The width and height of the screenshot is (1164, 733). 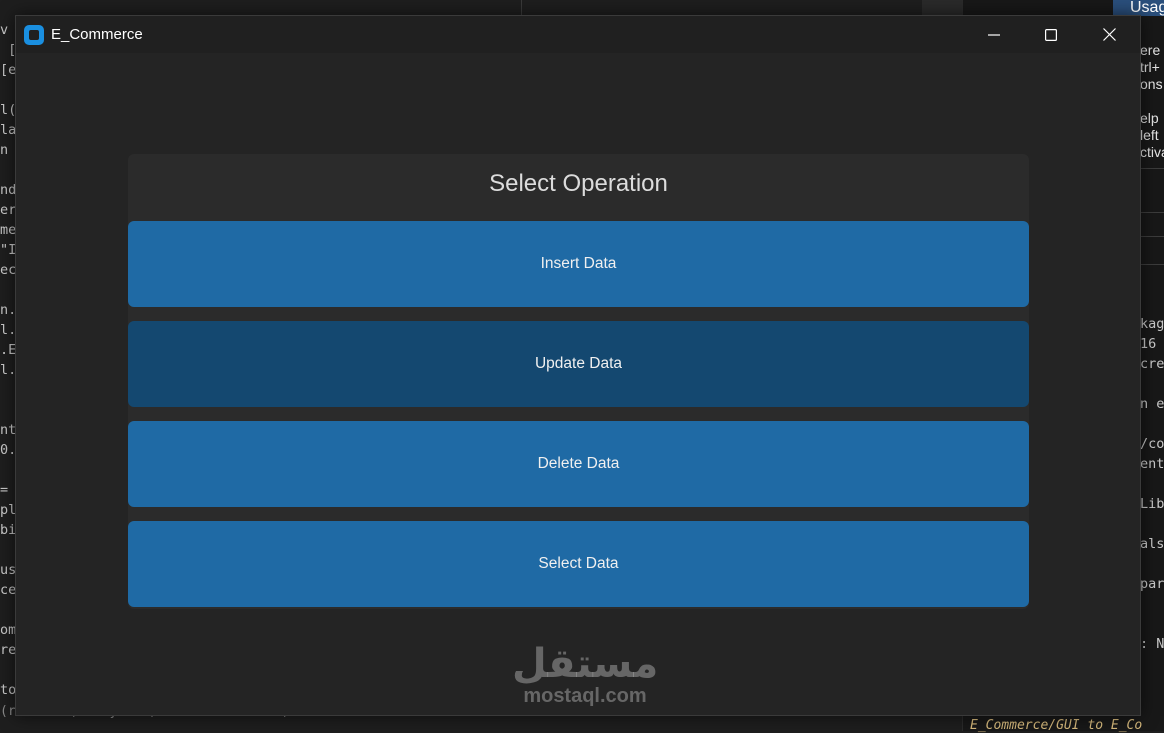 I want to click on code-line: Lib, so click(x=1152, y=504).